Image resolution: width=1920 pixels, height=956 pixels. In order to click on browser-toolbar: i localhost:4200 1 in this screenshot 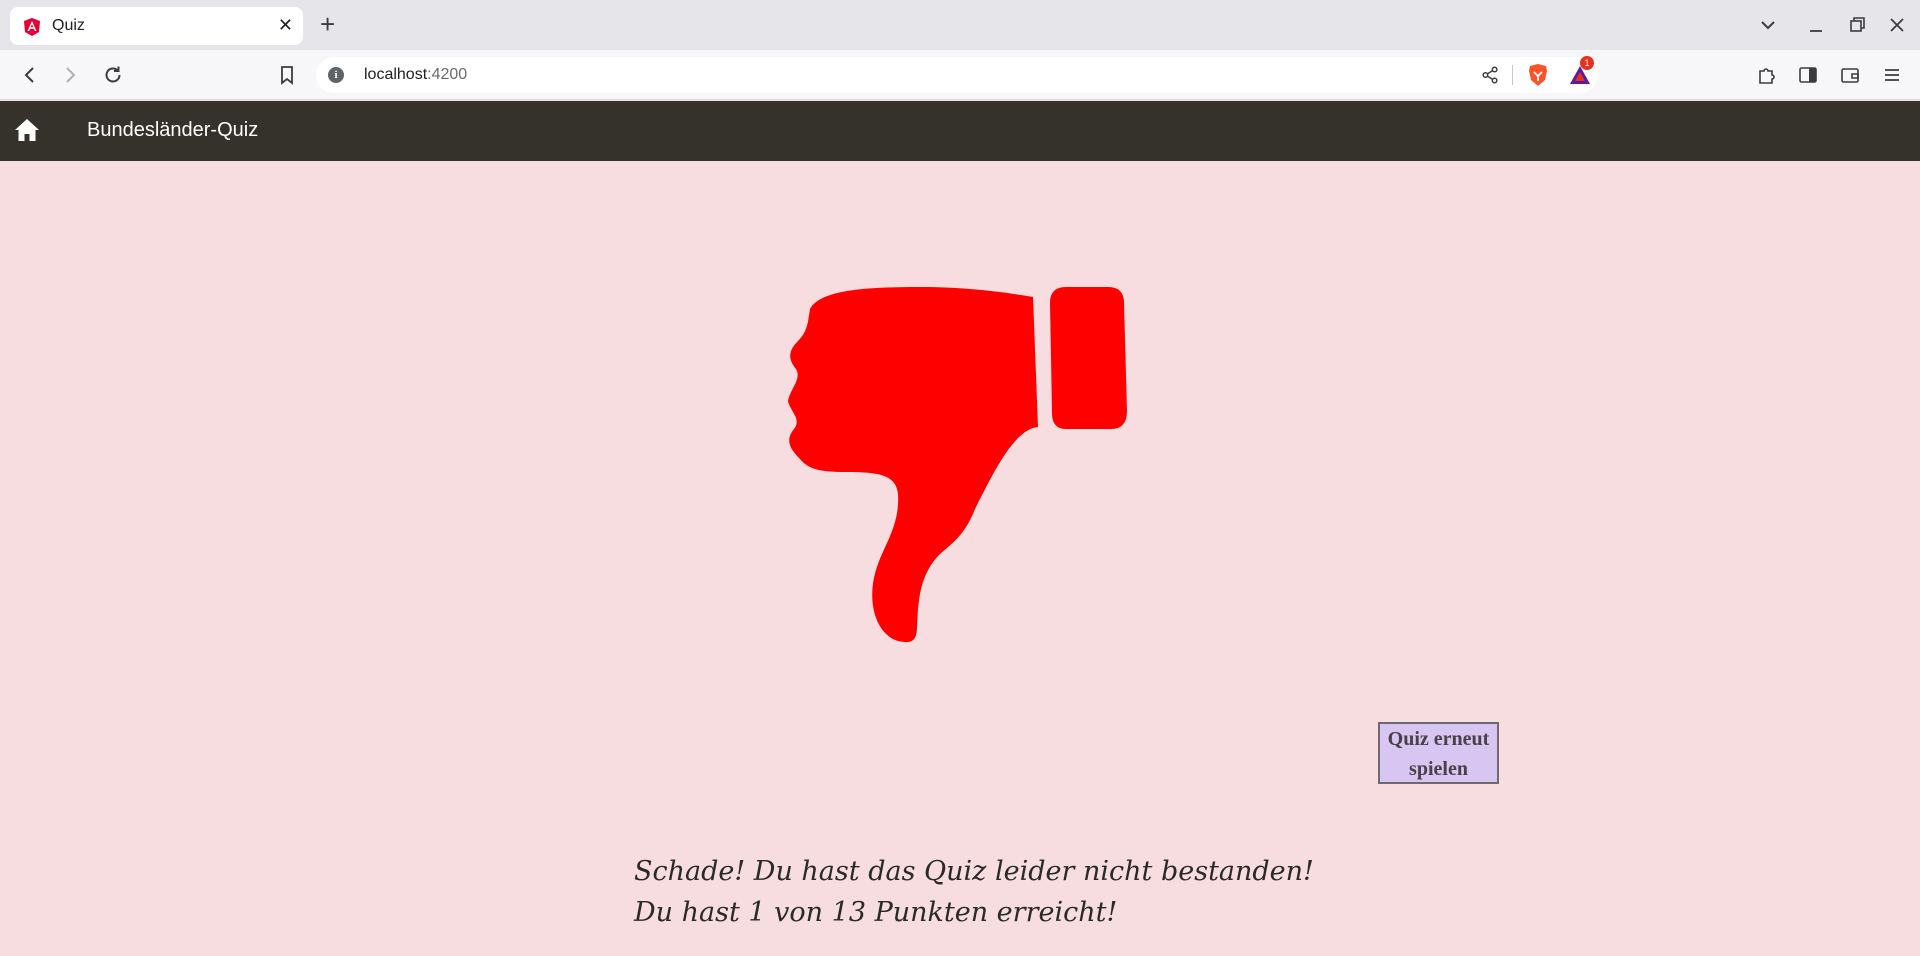, I will do `click(960, 75)`.